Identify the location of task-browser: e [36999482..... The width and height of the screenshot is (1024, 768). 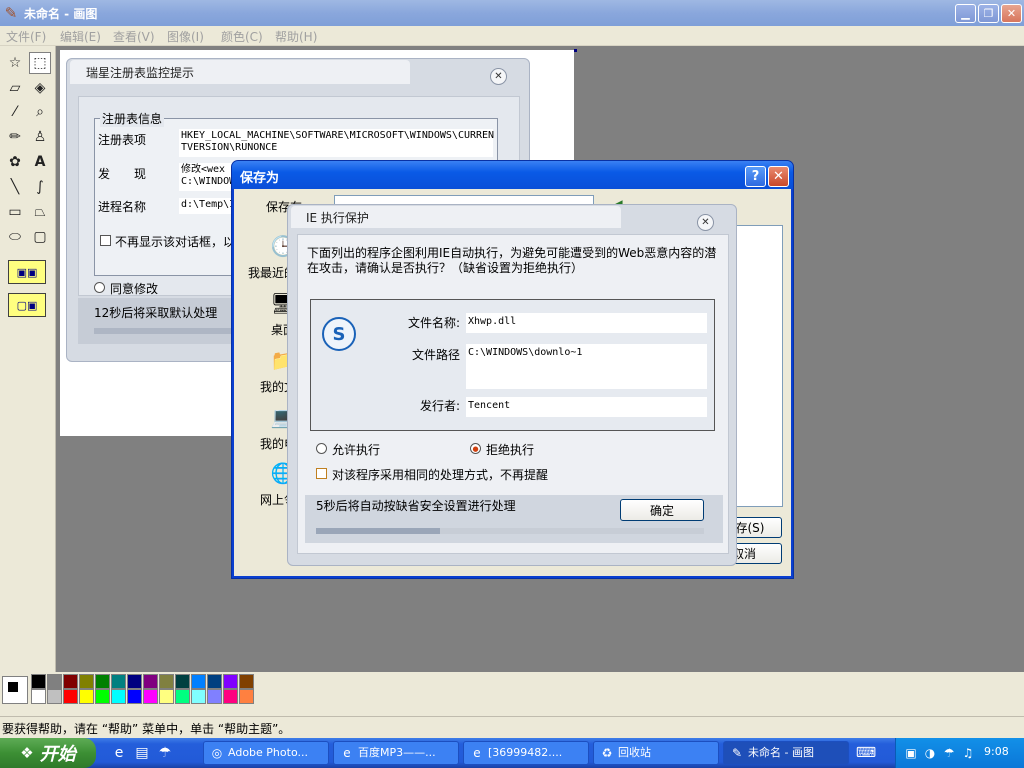
(526, 753).